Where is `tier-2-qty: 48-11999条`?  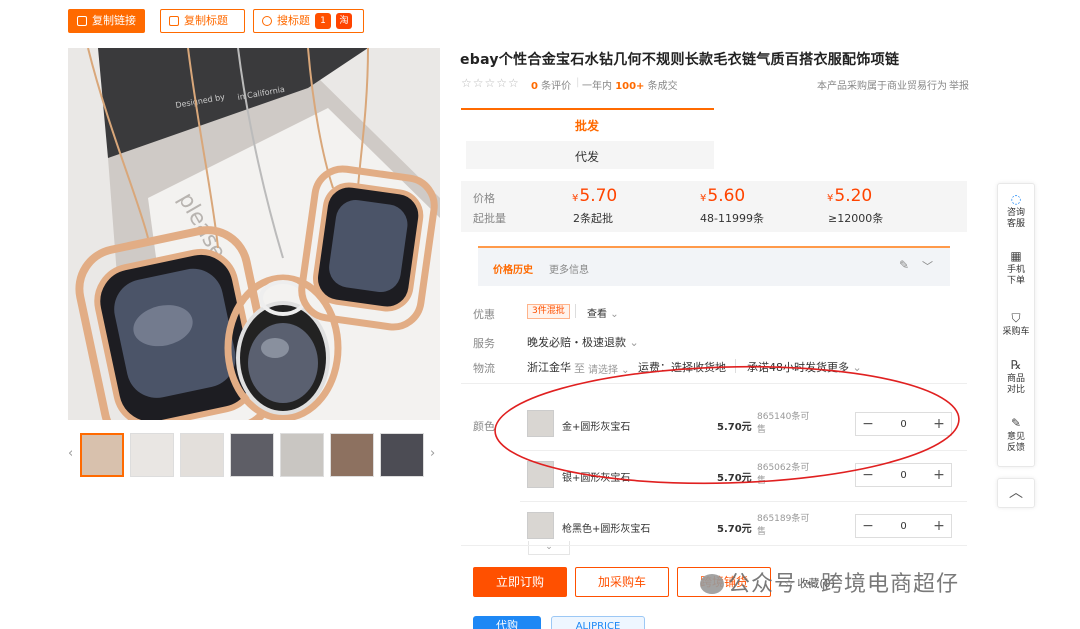 tier-2-qty: 48-11999条 is located at coordinates (732, 218).